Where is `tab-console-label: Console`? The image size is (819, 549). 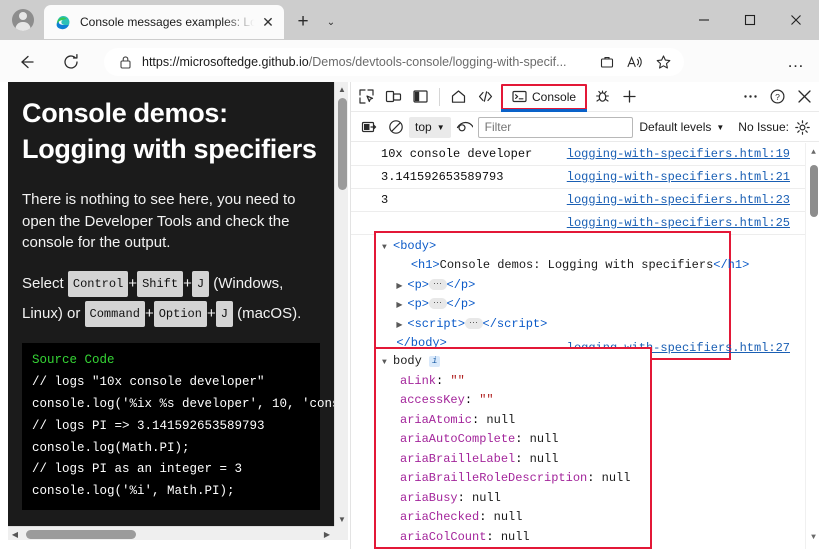
tab-console-label: Console is located at coordinates (554, 96).